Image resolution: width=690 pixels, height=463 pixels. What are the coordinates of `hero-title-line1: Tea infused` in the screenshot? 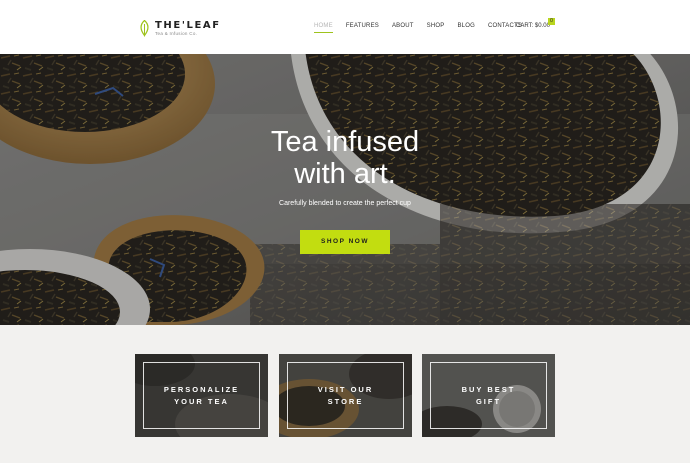 It's located at (345, 142).